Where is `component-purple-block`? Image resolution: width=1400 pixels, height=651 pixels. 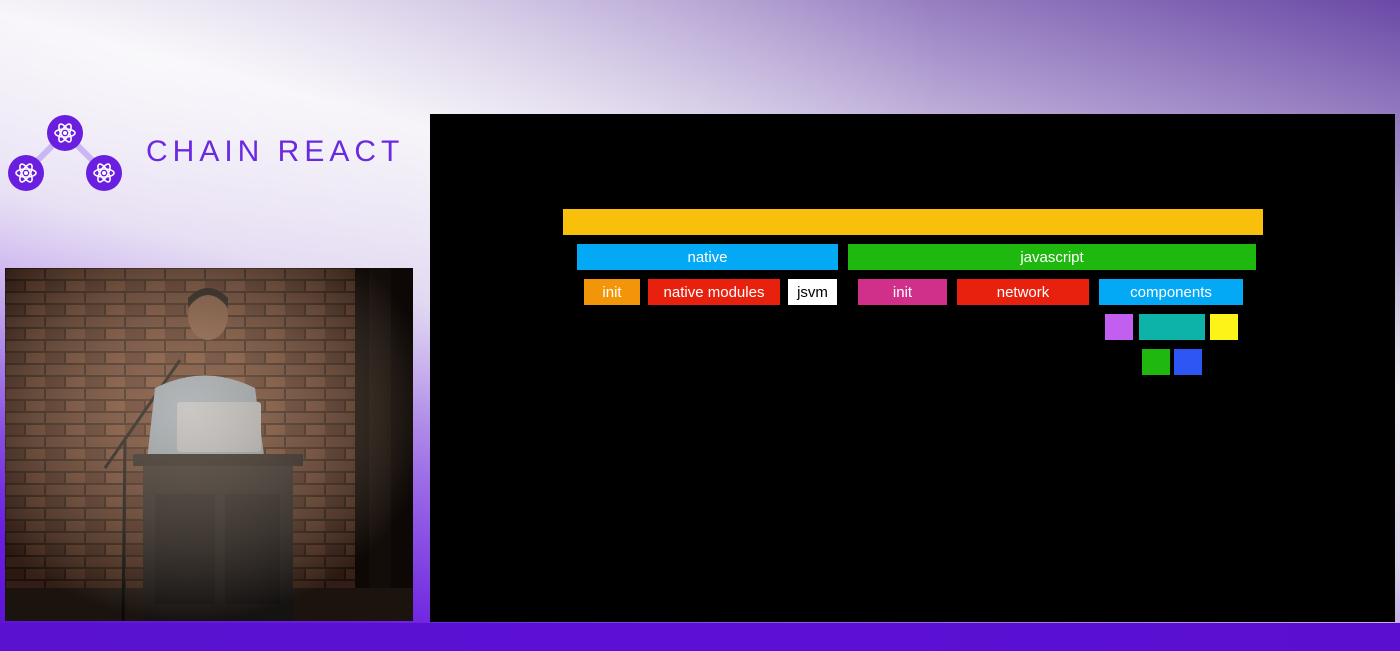
component-purple-block is located at coordinates (1119, 327).